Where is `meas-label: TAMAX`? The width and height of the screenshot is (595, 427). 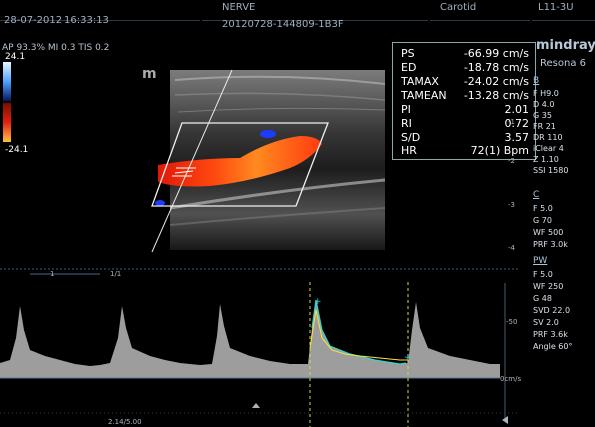 meas-label: TAMAX is located at coordinates (420, 81).